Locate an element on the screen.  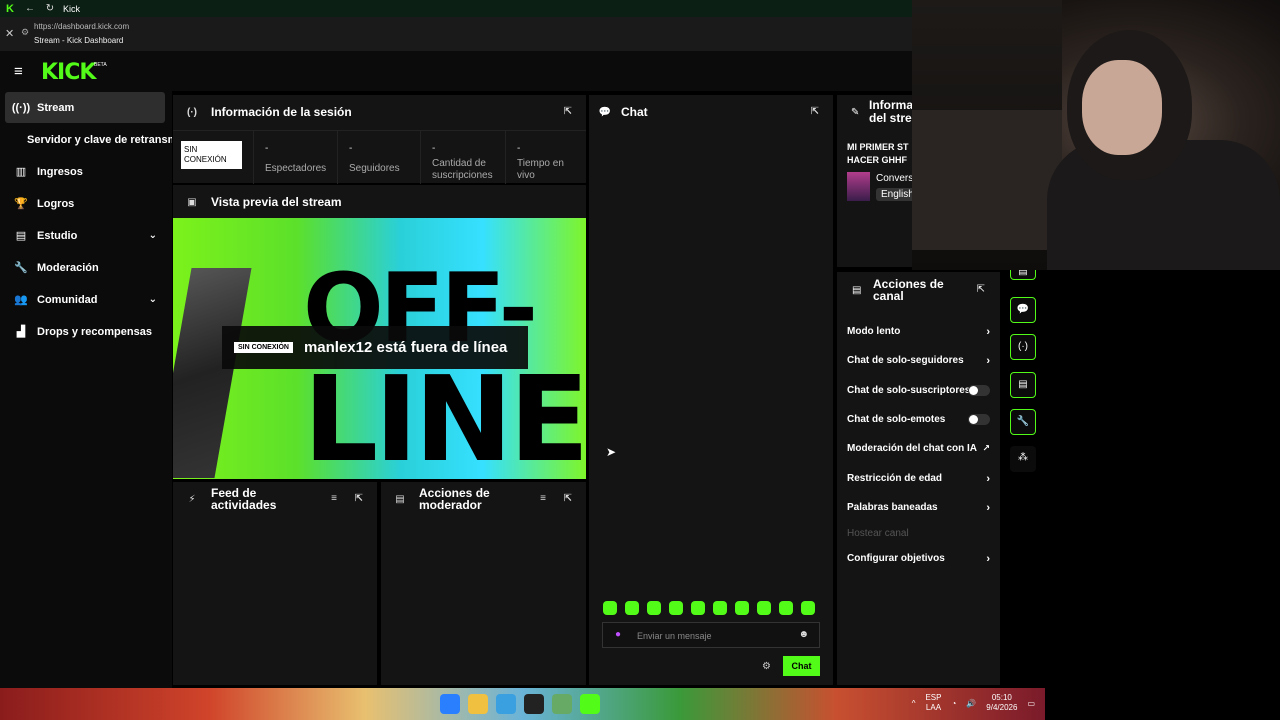
action-followers-only: Chat de solo-seguidores › is located at coordinates (918, 361).